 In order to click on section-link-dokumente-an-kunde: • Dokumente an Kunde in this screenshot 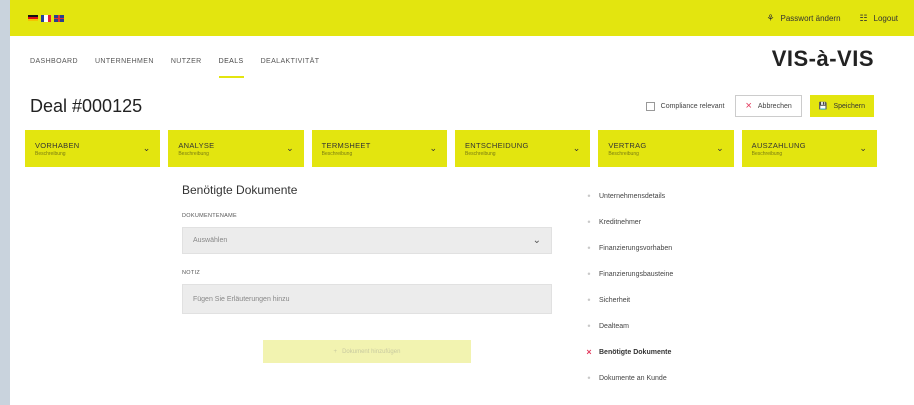, I will do `click(676, 378)`.